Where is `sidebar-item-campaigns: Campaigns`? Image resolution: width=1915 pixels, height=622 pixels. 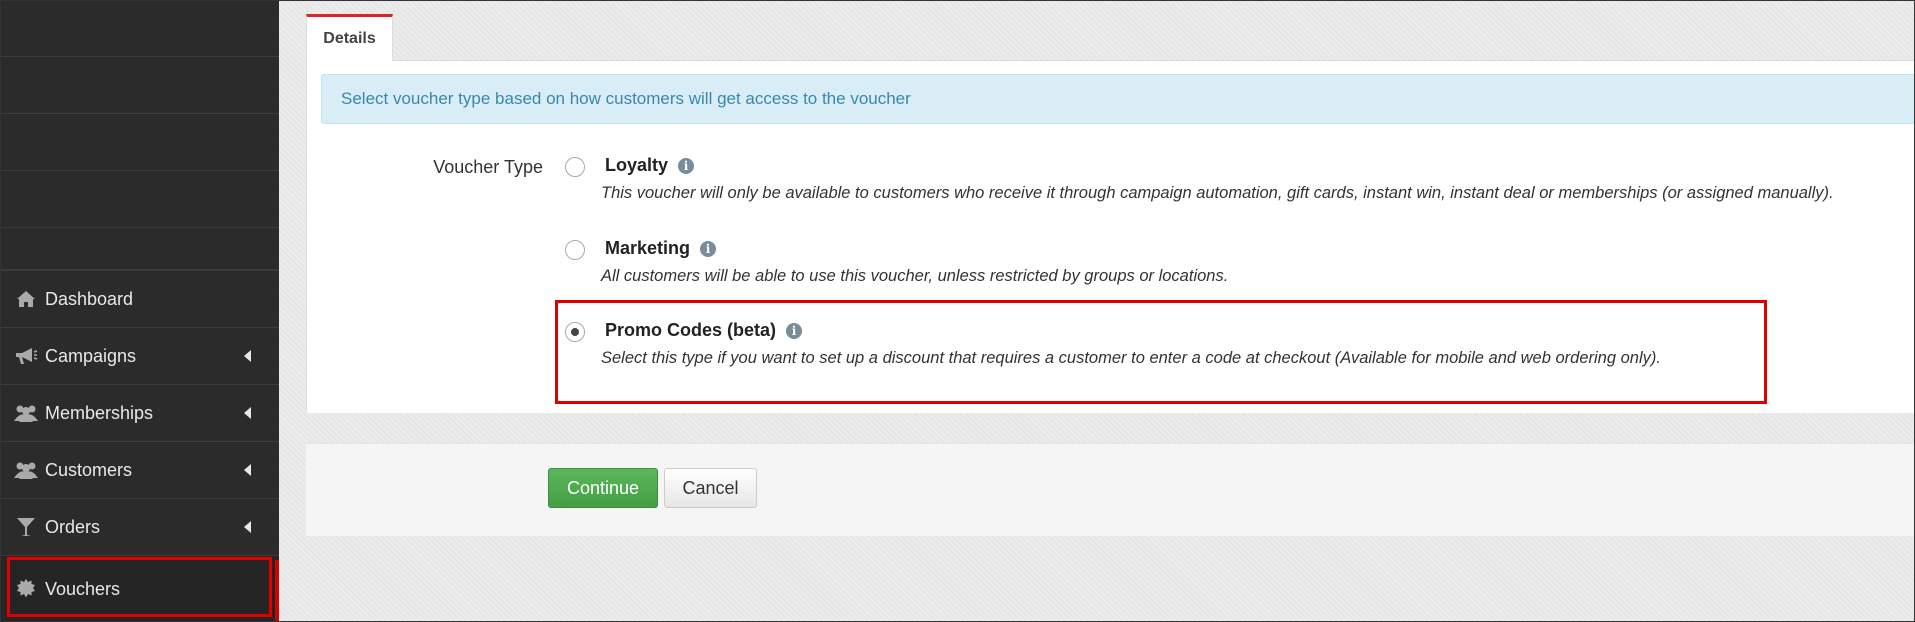 sidebar-item-campaigns: Campaigns is located at coordinates (139, 355).